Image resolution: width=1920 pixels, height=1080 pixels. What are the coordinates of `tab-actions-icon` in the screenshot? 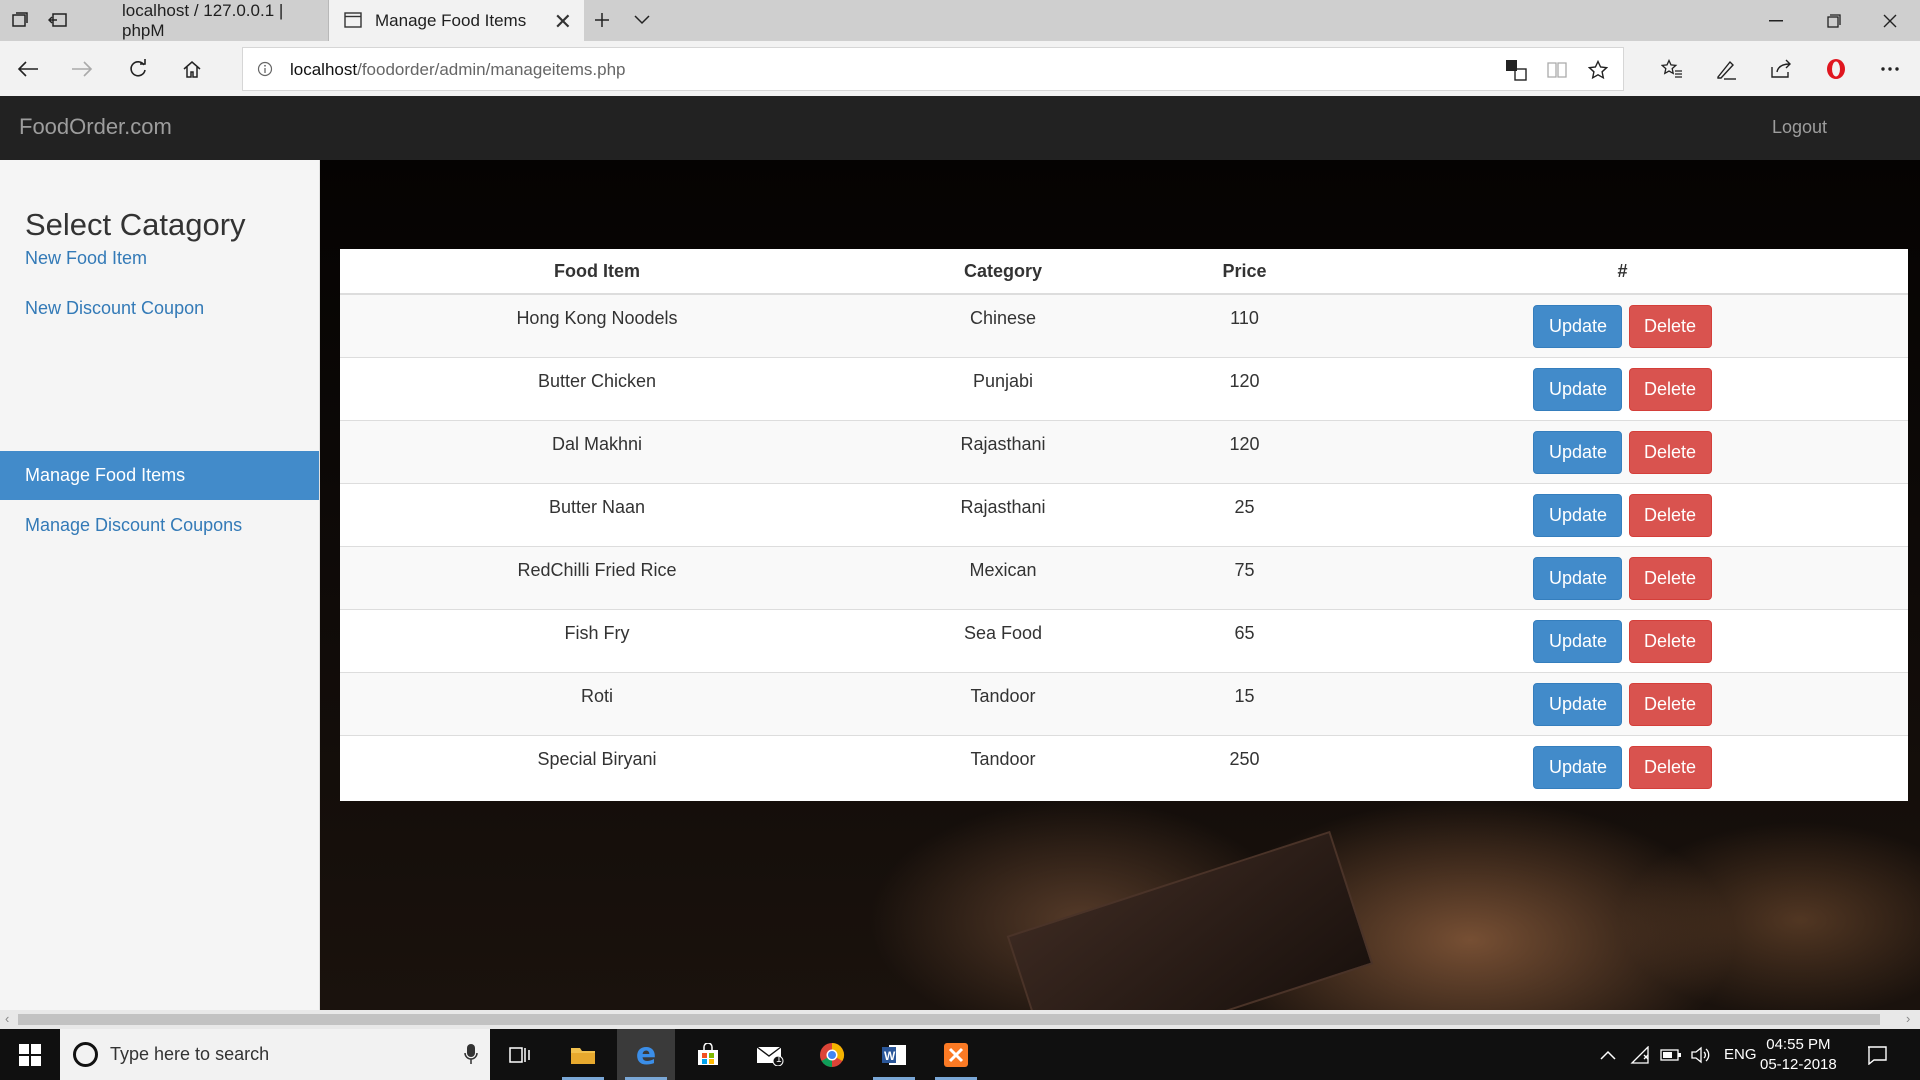 It's located at (20, 20).